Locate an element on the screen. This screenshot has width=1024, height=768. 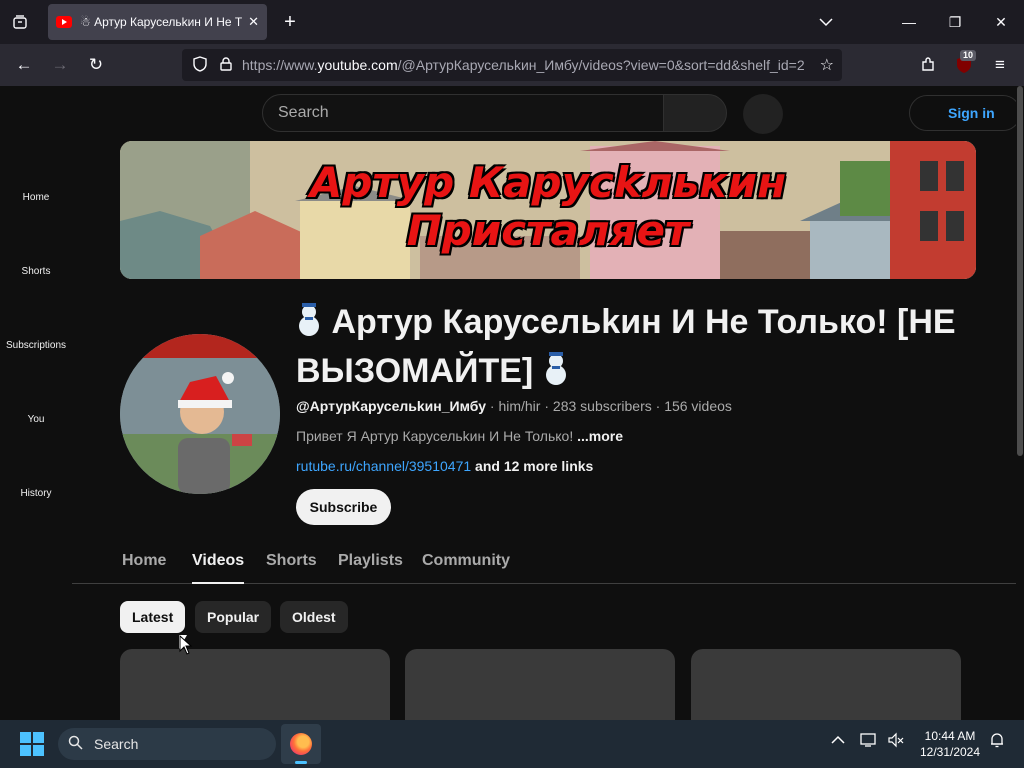
channel-pronouns: him/hir is located at coordinates (519, 406).